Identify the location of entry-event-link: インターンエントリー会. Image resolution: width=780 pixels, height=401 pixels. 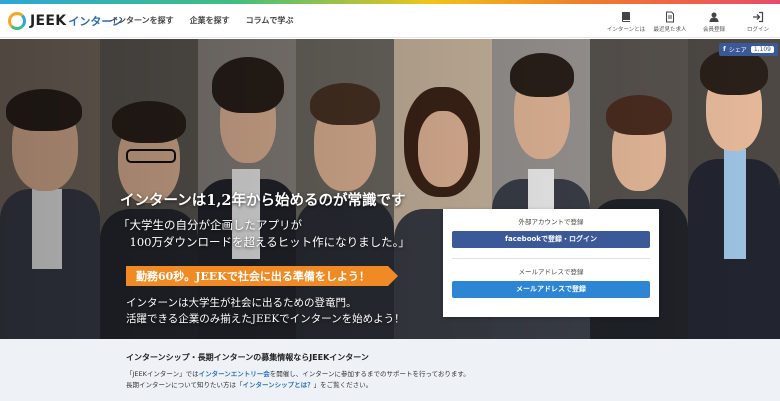
(234, 374).